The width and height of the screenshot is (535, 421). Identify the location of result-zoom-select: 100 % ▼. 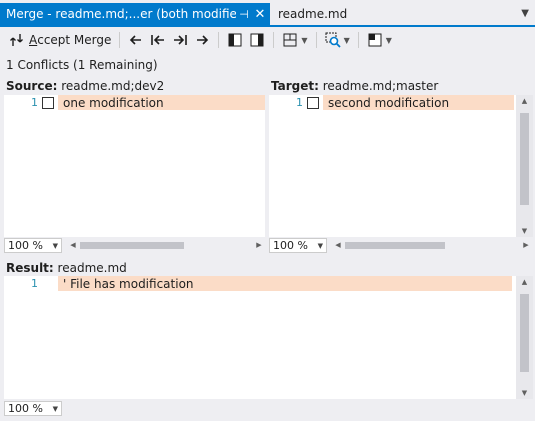
(33, 408).